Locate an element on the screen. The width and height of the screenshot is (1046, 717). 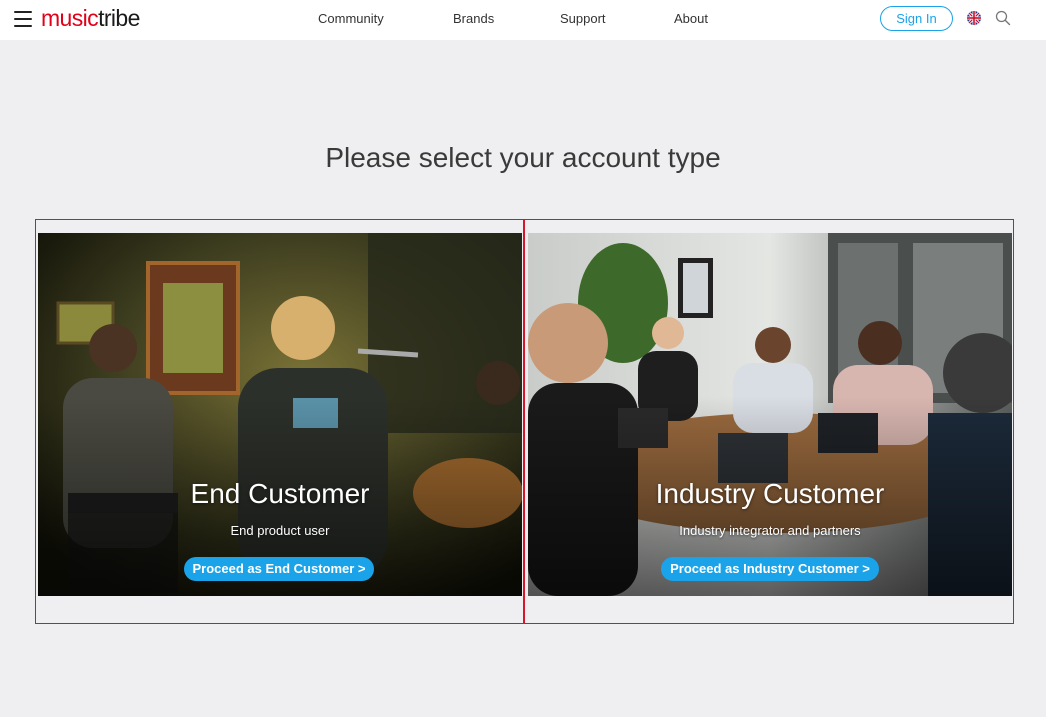
logo-music-text: music is located at coordinates (70, 18).